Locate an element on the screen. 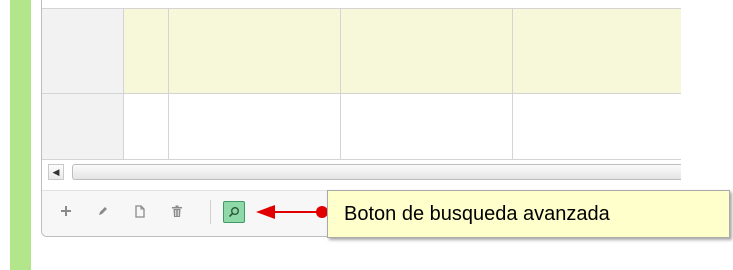  scroll-left-button: ◀ is located at coordinates (56, 172).